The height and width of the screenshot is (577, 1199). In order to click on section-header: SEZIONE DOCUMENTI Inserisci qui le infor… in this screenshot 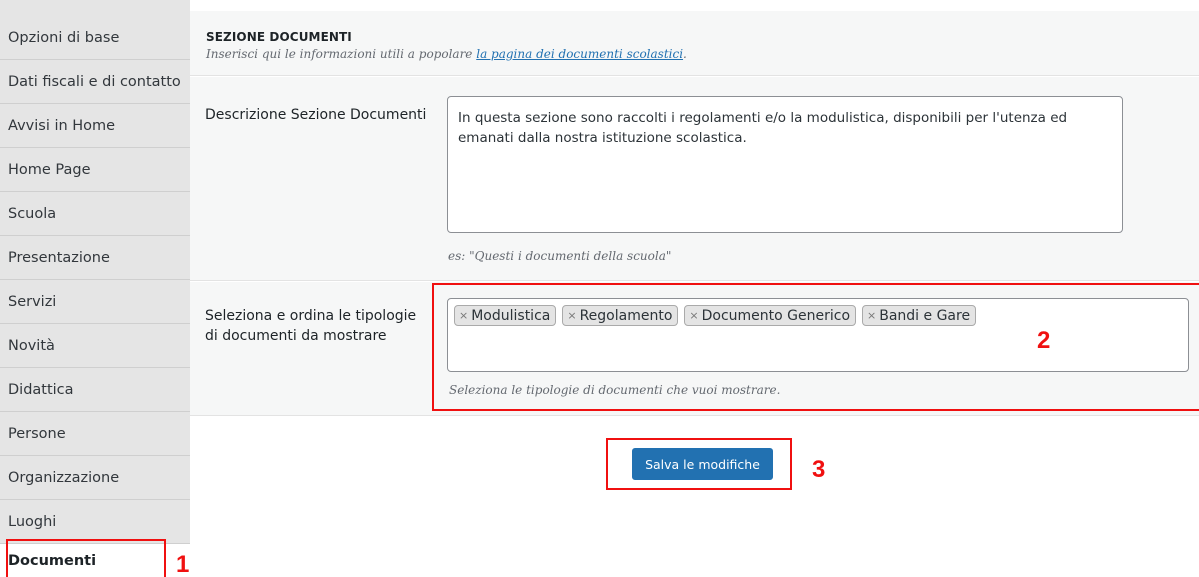, I will do `click(694, 43)`.